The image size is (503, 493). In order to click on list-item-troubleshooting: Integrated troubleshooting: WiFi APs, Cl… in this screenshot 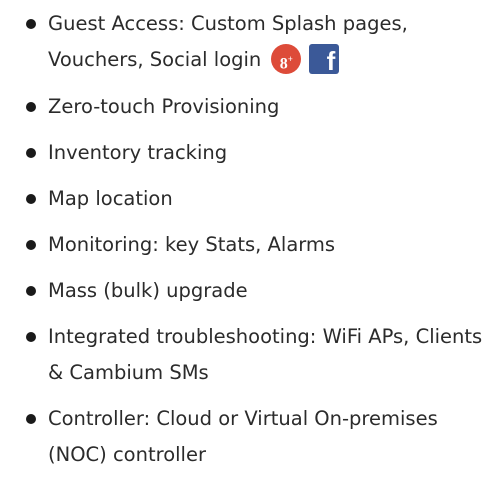, I will do `click(251, 355)`.